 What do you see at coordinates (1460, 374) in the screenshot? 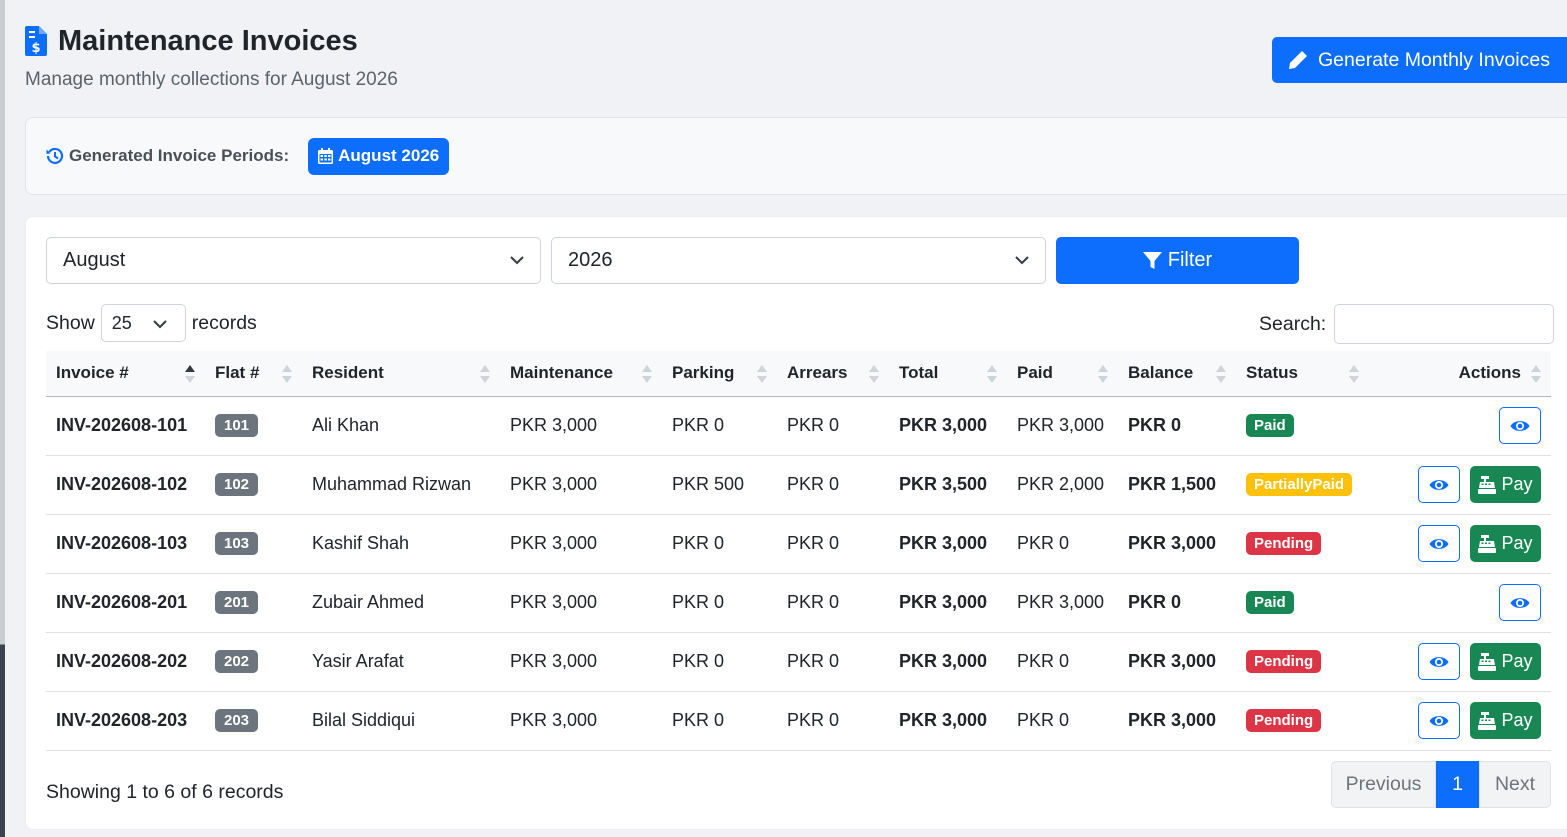
I see `column-header-actions: Actions` at bounding box center [1460, 374].